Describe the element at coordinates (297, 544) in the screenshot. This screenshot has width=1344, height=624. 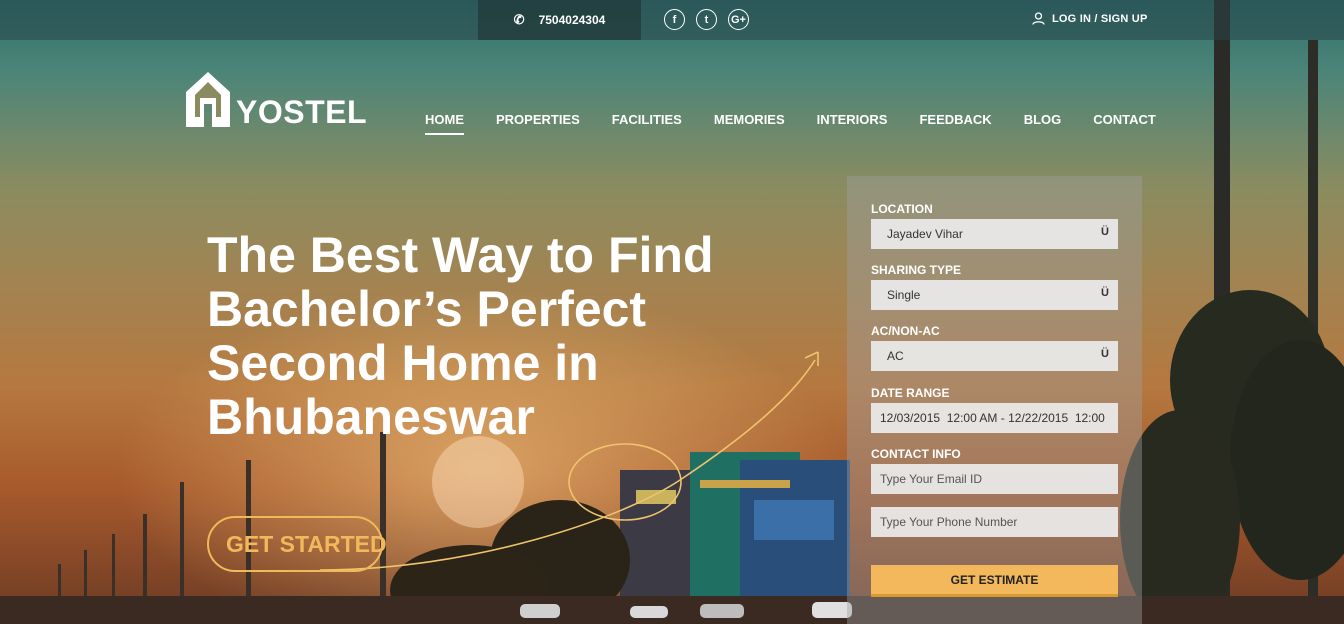
I see `get-started-button: GET STARTED` at that location.